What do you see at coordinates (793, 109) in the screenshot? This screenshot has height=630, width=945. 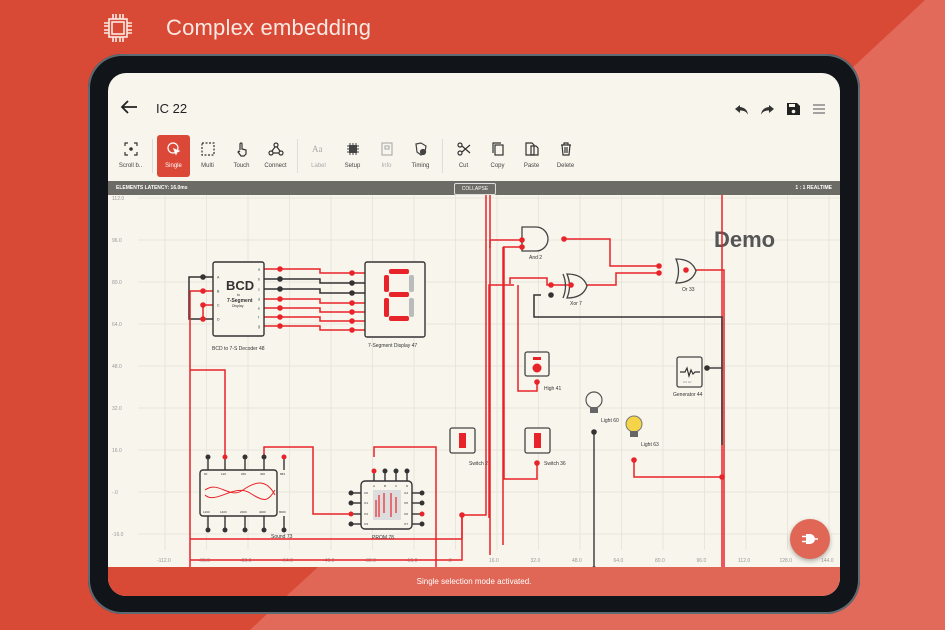 I see `save-icon` at bounding box center [793, 109].